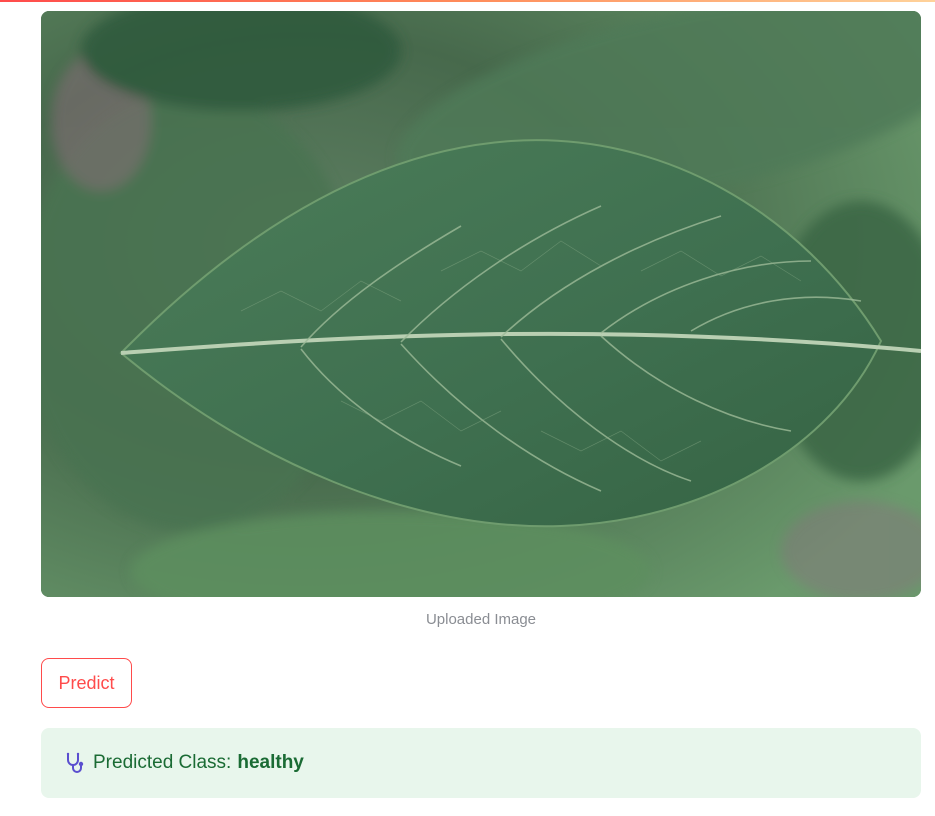  I want to click on predicted-class-value: healthy, so click(270, 762).